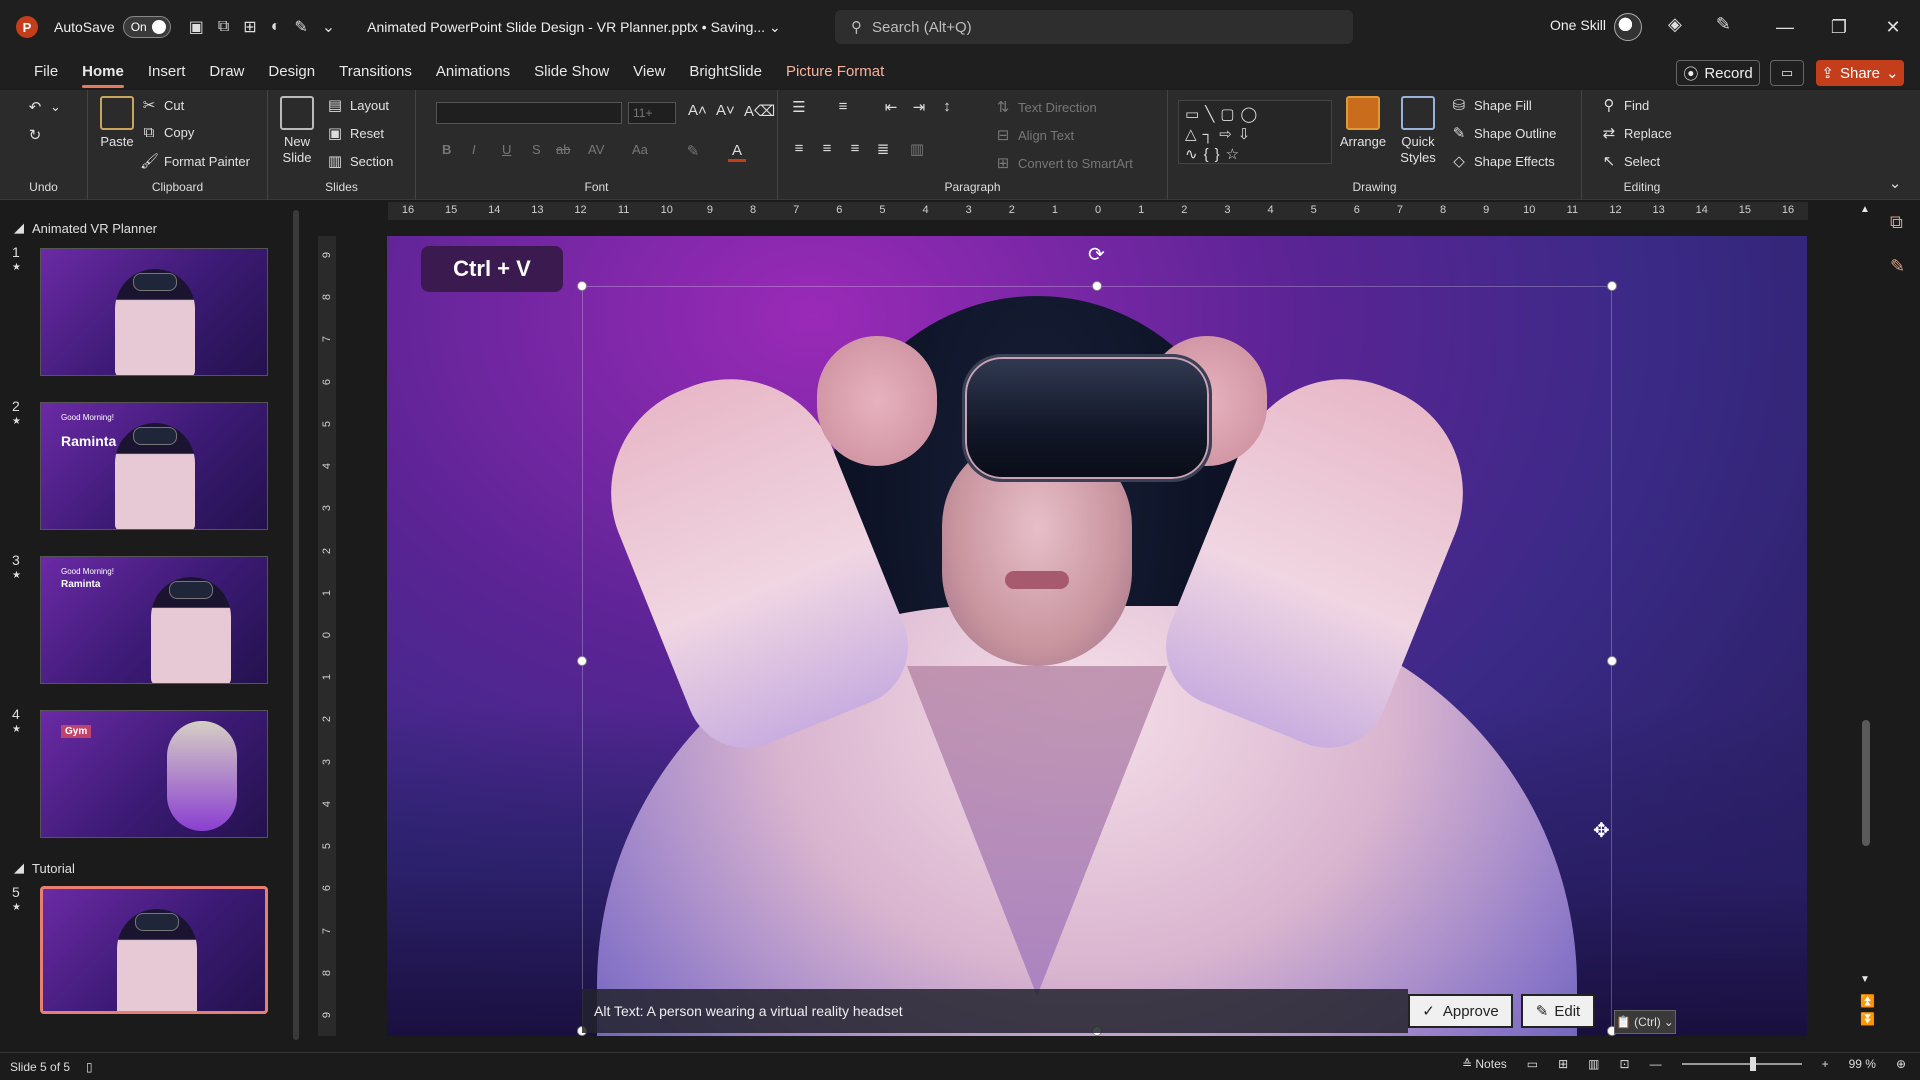 Image resolution: width=1920 pixels, height=1080 pixels. I want to click on pen-icon: ✎, so click(300, 27).